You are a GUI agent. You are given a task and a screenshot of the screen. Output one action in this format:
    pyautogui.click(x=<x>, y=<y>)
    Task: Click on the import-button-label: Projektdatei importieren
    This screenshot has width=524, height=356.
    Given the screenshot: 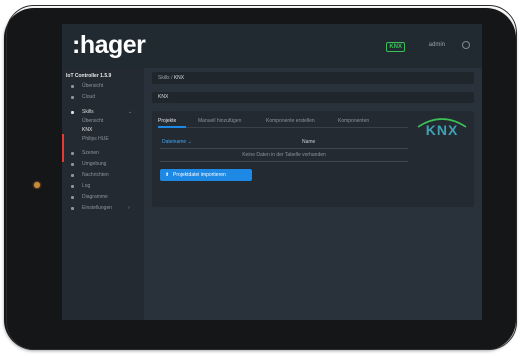 What is the action you would take?
    pyautogui.click(x=199, y=175)
    